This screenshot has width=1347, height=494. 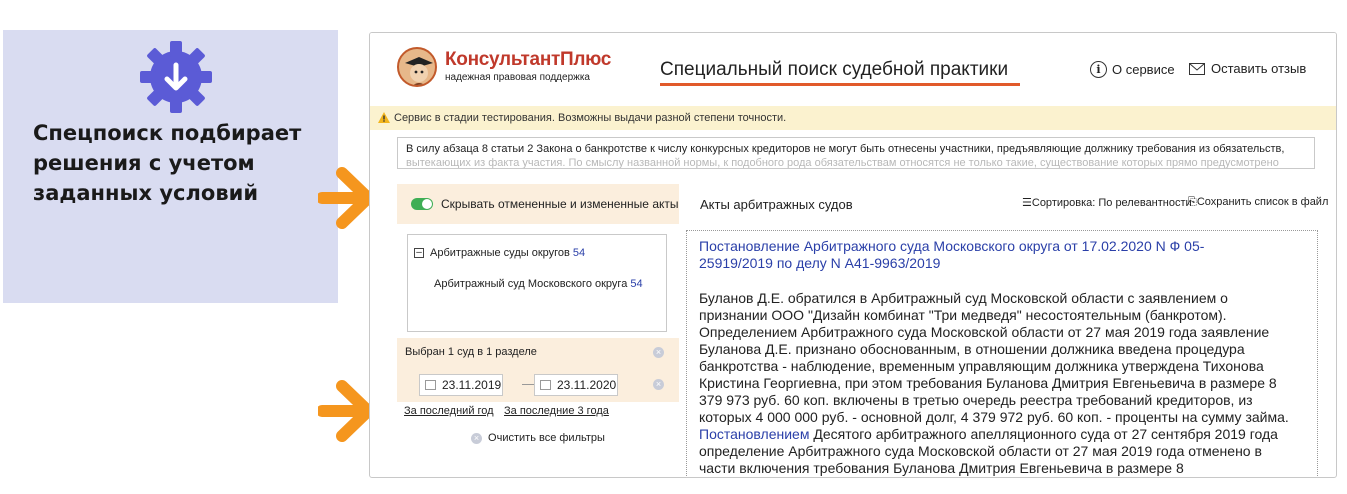 I want to click on date-to-input: 23.11.2020, so click(x=576, y=385).